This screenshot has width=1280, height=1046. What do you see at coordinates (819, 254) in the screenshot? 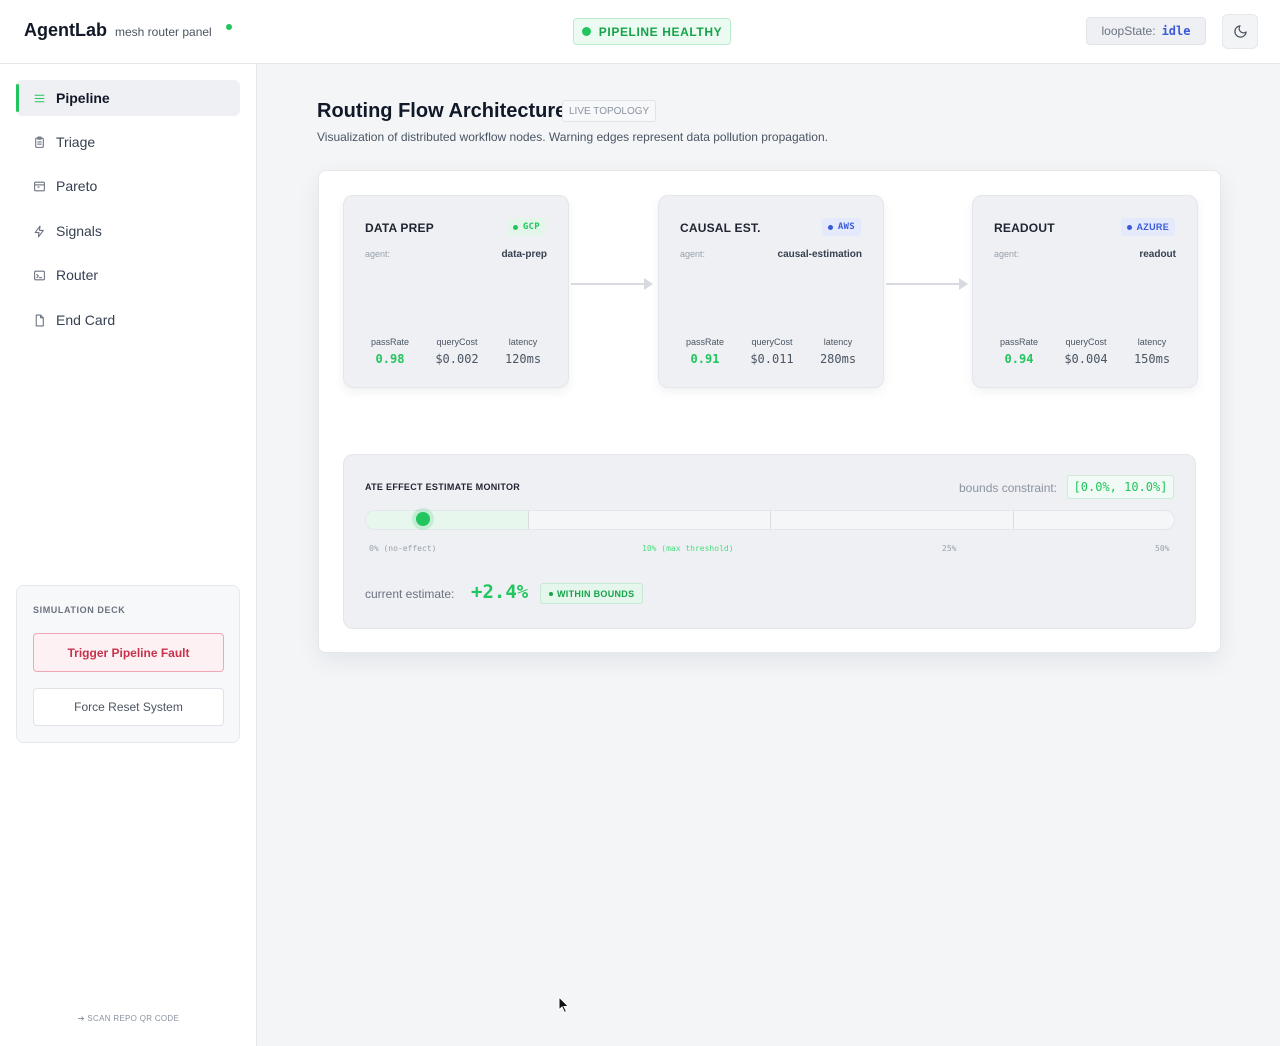
I see `agent-name: causal-estimation` at bounding box center [819, 254].